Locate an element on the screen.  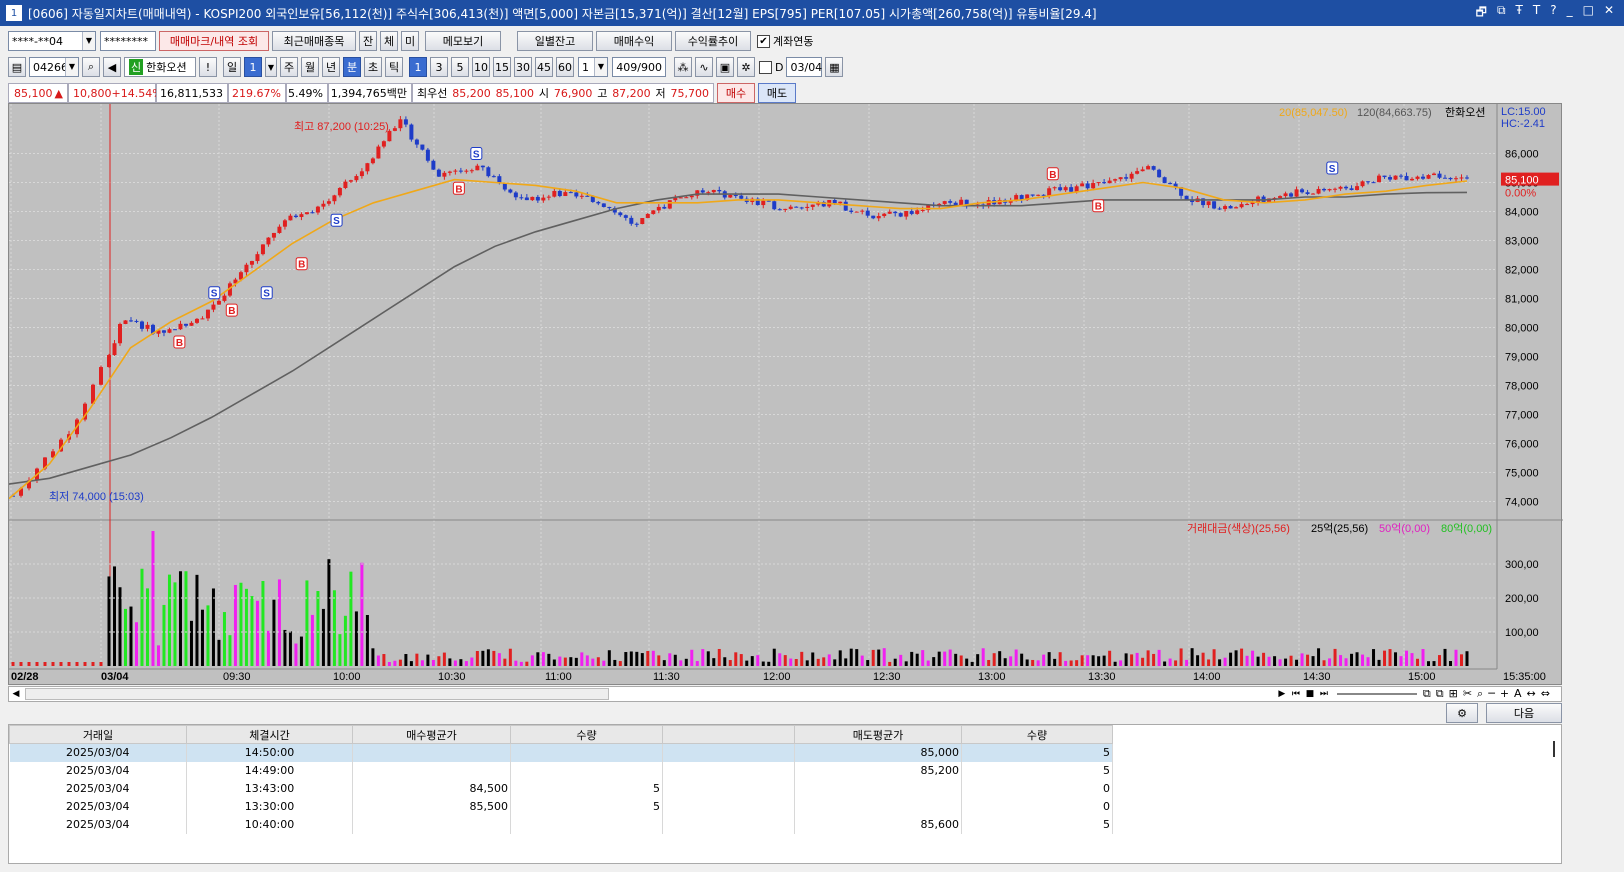
period-month: 월 is located at coordinates (310, 67).